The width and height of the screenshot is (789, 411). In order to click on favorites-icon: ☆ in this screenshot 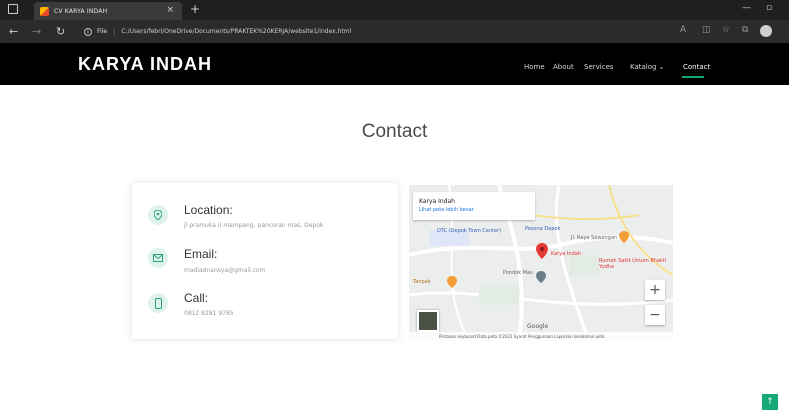, I will do `click(726, 30)`.